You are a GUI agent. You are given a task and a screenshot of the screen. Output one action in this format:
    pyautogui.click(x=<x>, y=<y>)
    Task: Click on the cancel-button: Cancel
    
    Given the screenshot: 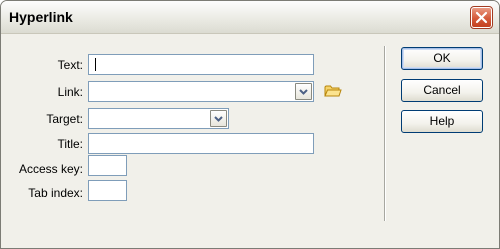 What is the action you would take?
    pyautogui.click(x=442, y=90)
    